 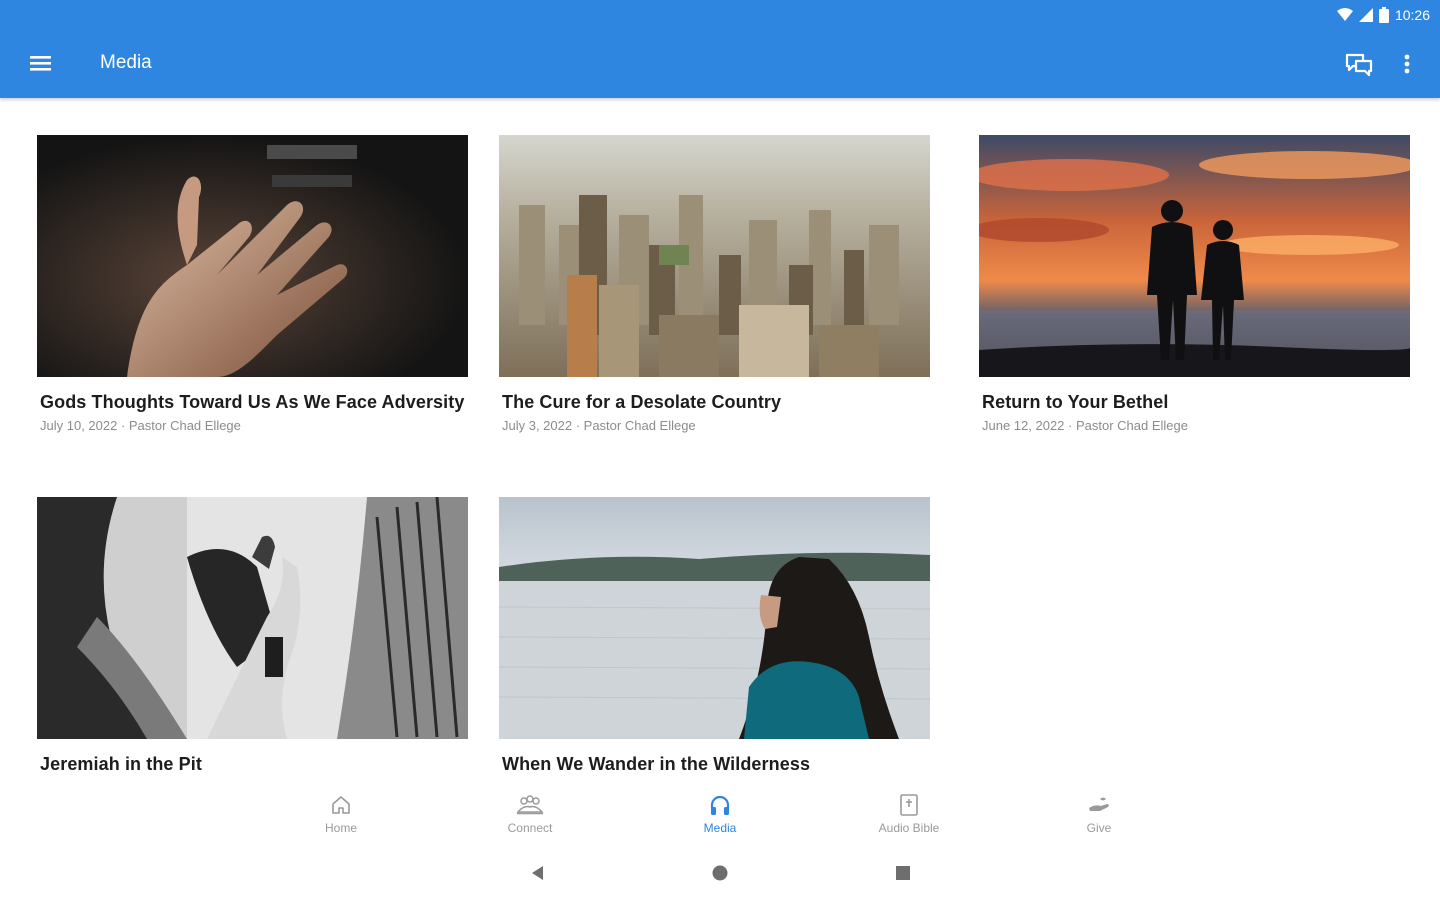 I want to click on battery-icon, so click(x=1383, y=15).